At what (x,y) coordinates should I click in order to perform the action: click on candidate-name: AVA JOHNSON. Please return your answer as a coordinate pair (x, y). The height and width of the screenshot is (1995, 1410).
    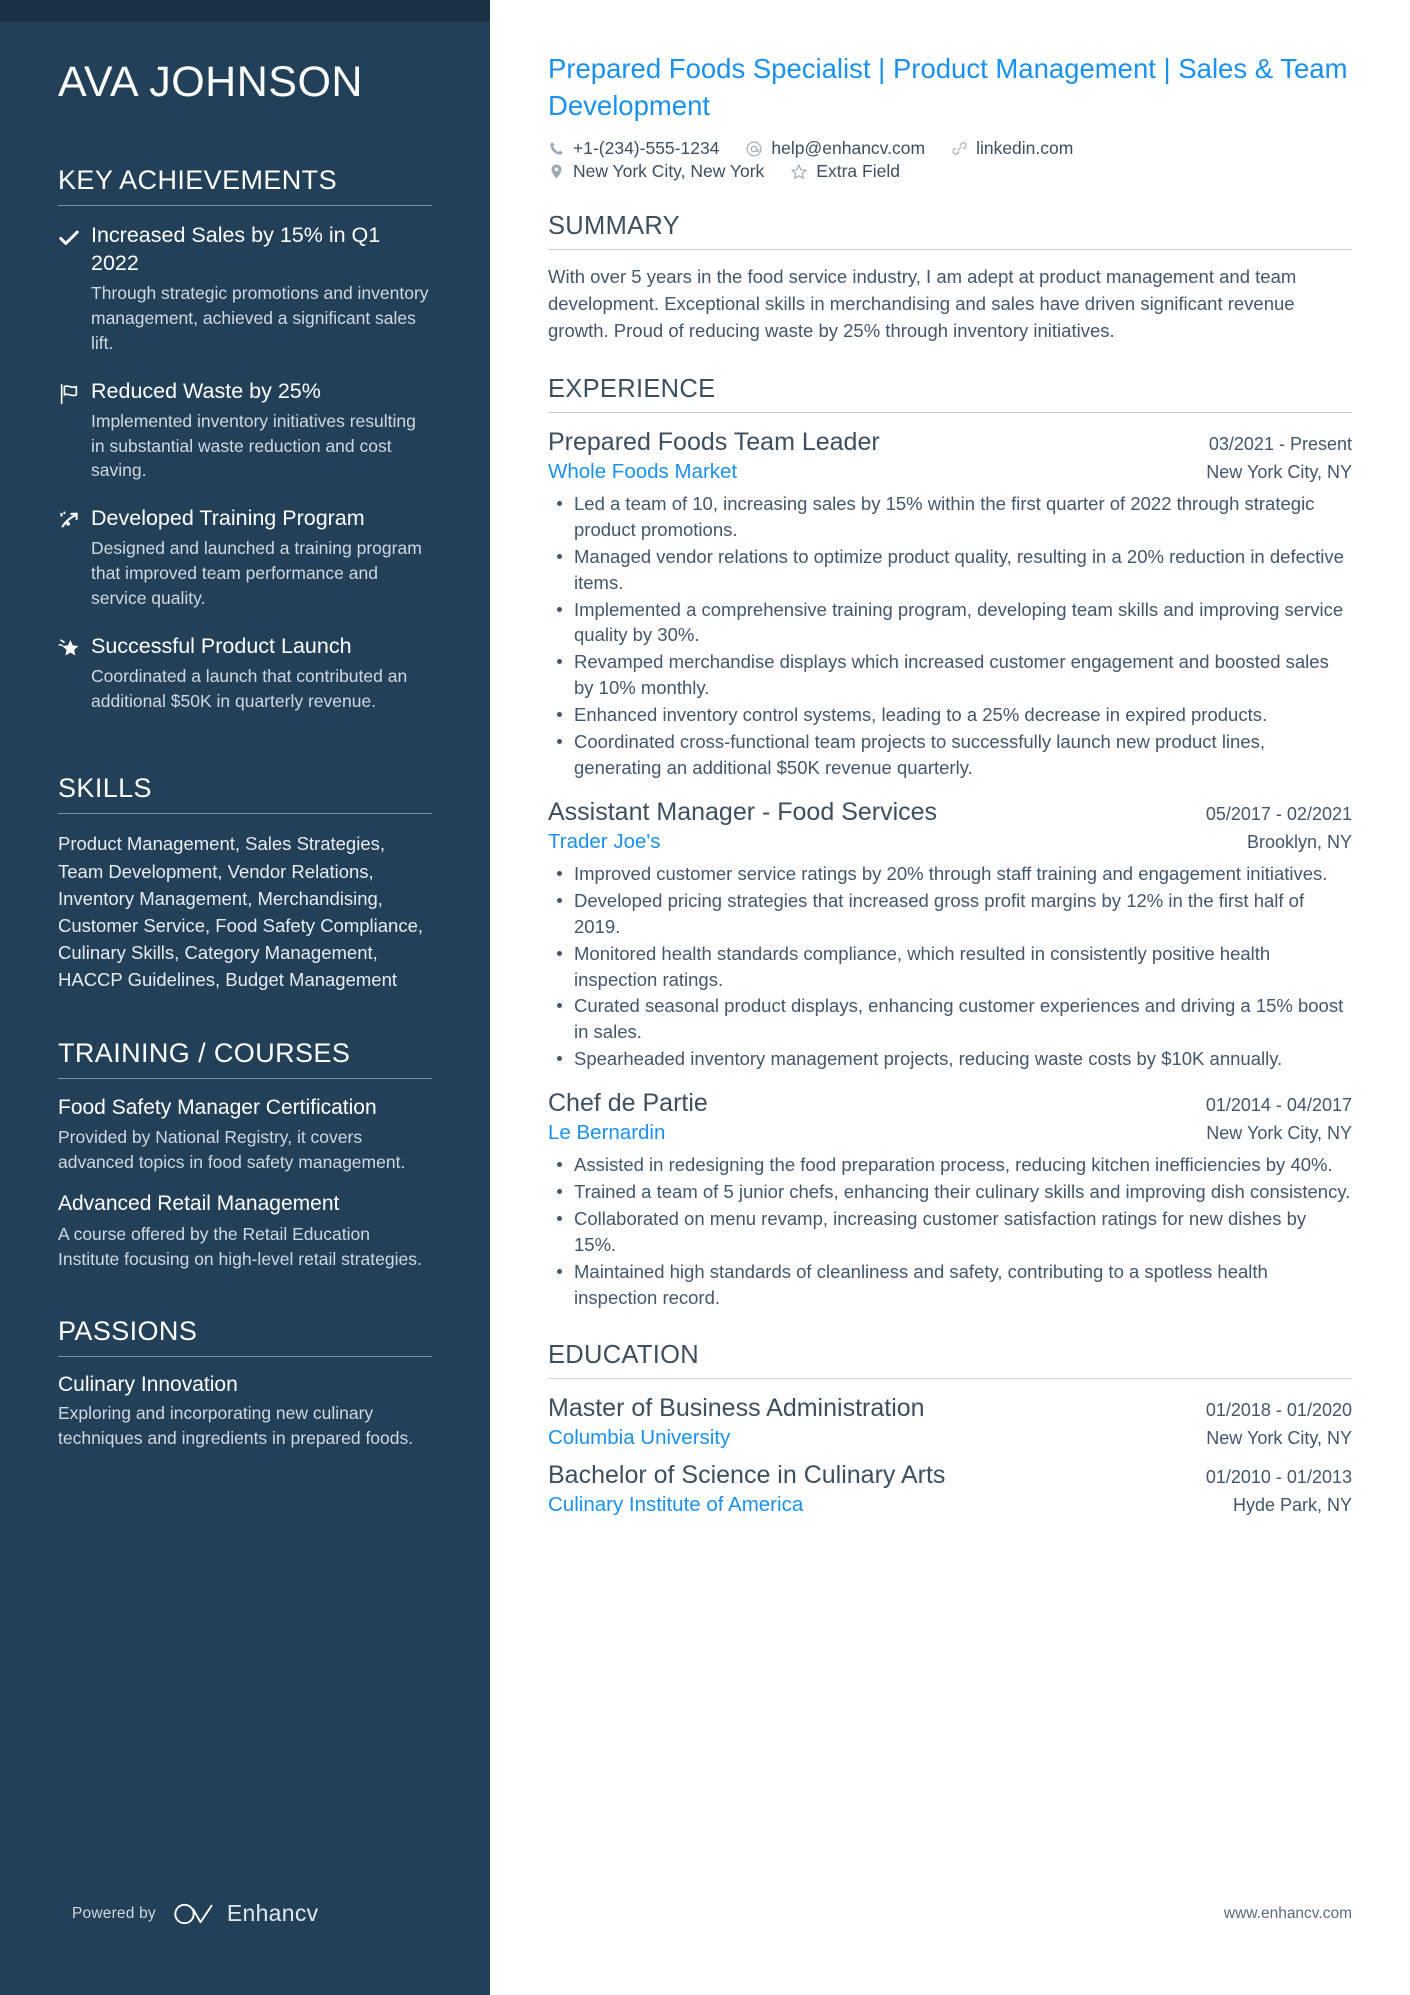
    Looking at the image, I should click on (210, 82).